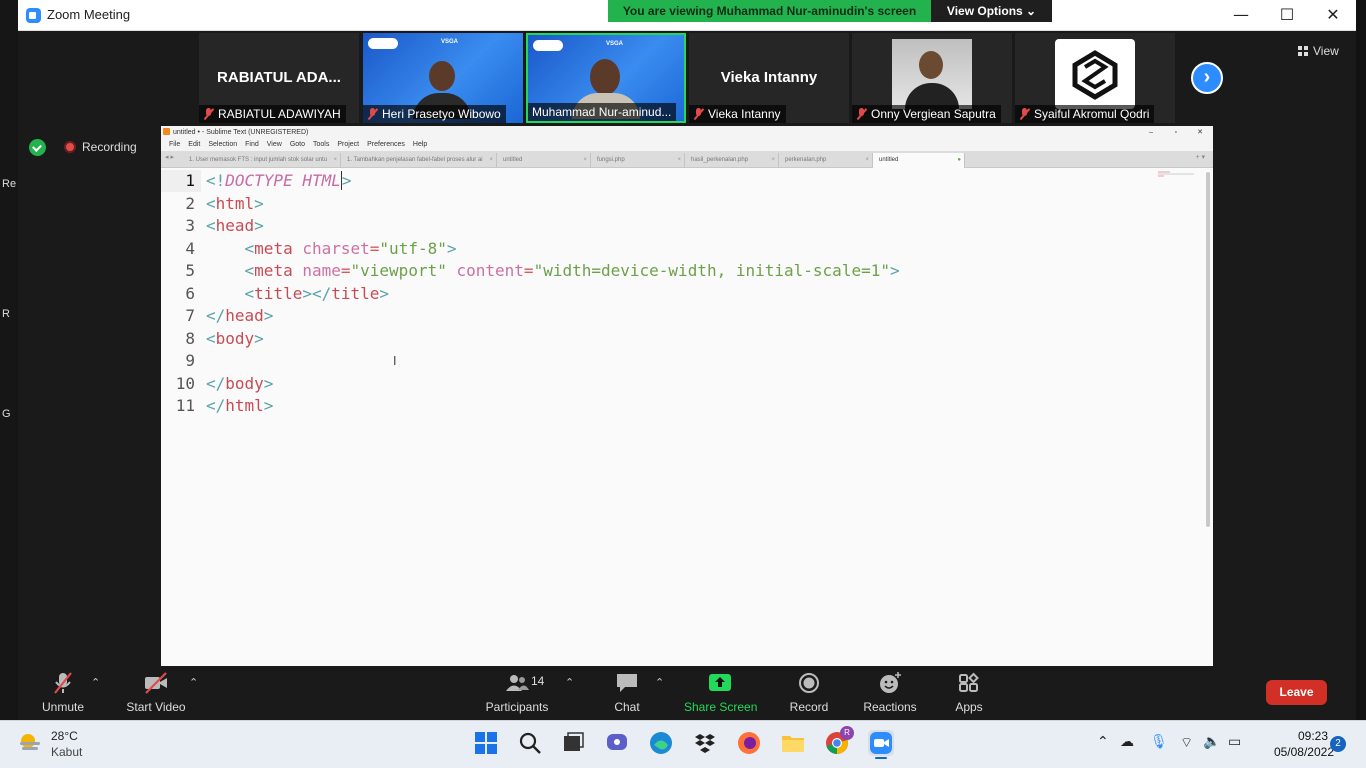 This screenshot has width=1366, height=768. What do you see at coordinates (279, 114) in the screenshot?
I see `participant-name: RABIATUL ADAWIYAH` at bounding box center [279, 114].